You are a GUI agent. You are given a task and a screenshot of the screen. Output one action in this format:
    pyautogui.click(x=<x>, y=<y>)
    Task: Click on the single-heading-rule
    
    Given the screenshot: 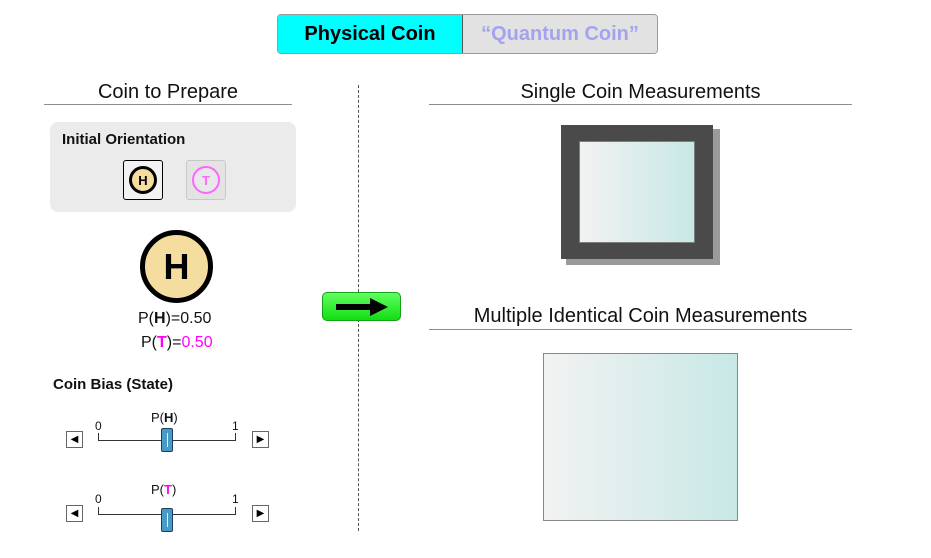 What is the action you would take?
    pyautogui.click(x=640, y=104)
    